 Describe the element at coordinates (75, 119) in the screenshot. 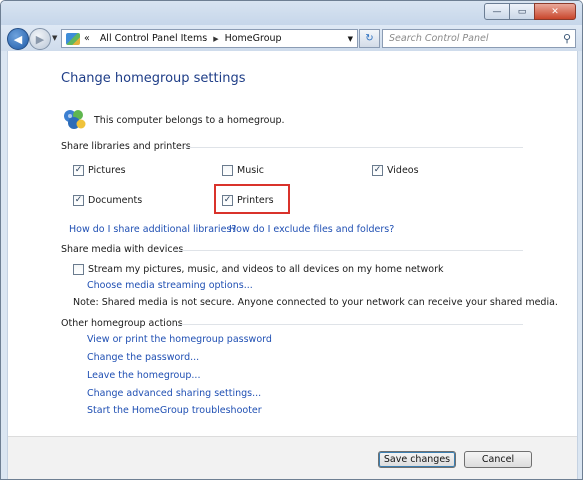

I see `homegroup-icon` at that location.